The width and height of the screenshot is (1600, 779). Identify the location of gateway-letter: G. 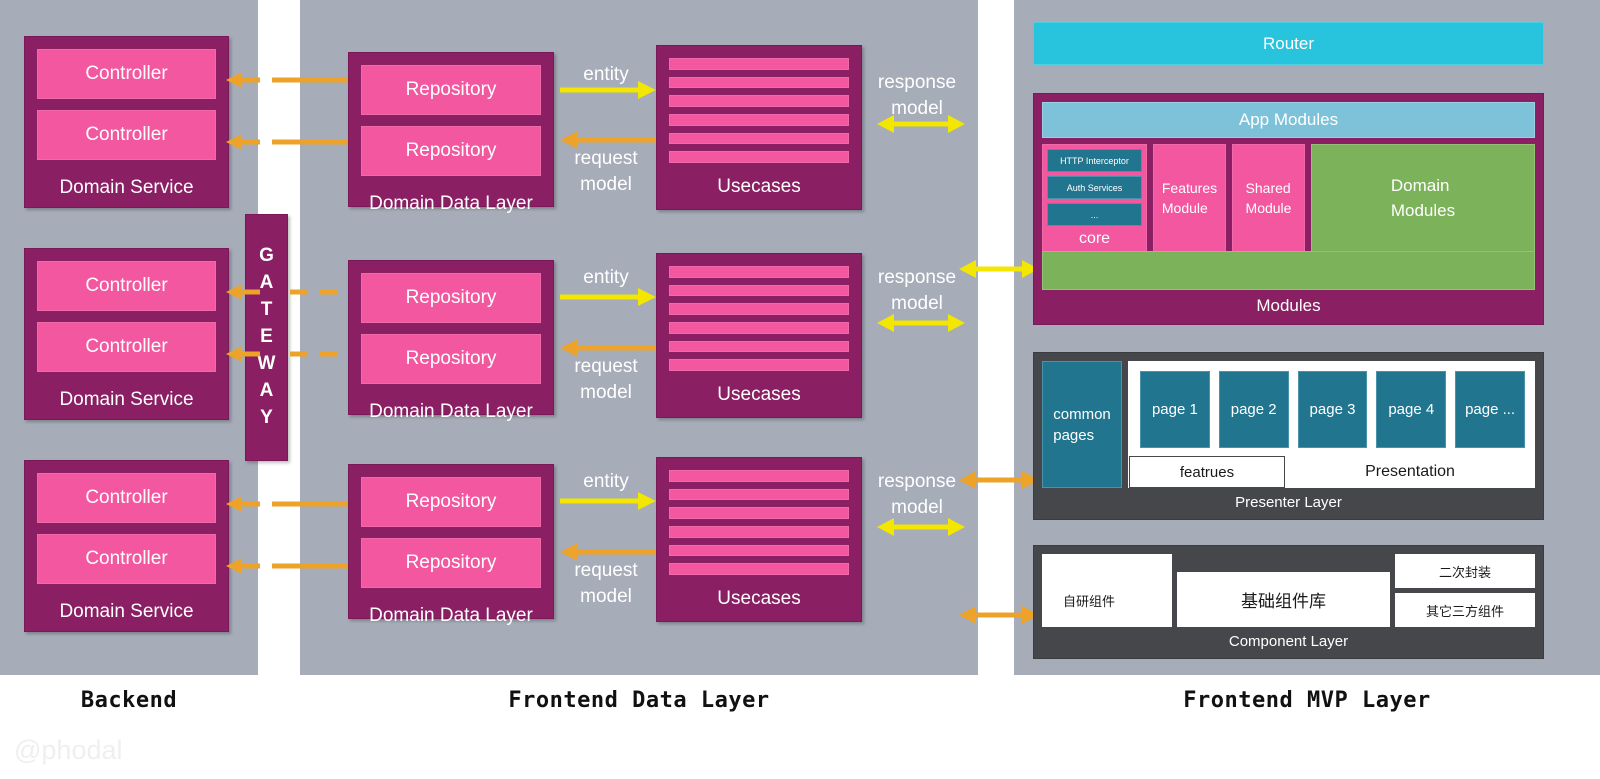
(266, 256).